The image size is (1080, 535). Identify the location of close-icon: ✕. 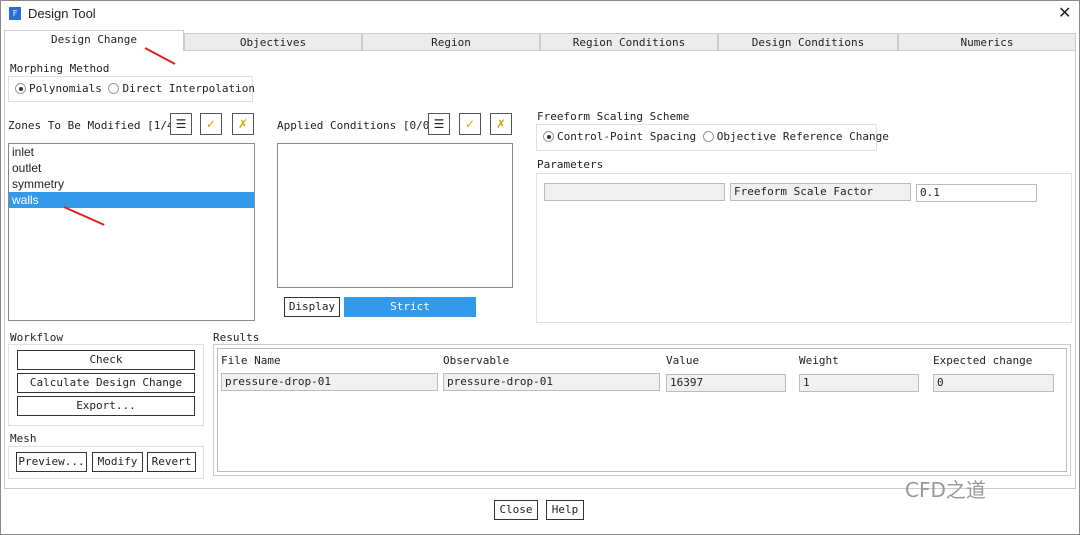
(1064, 12).